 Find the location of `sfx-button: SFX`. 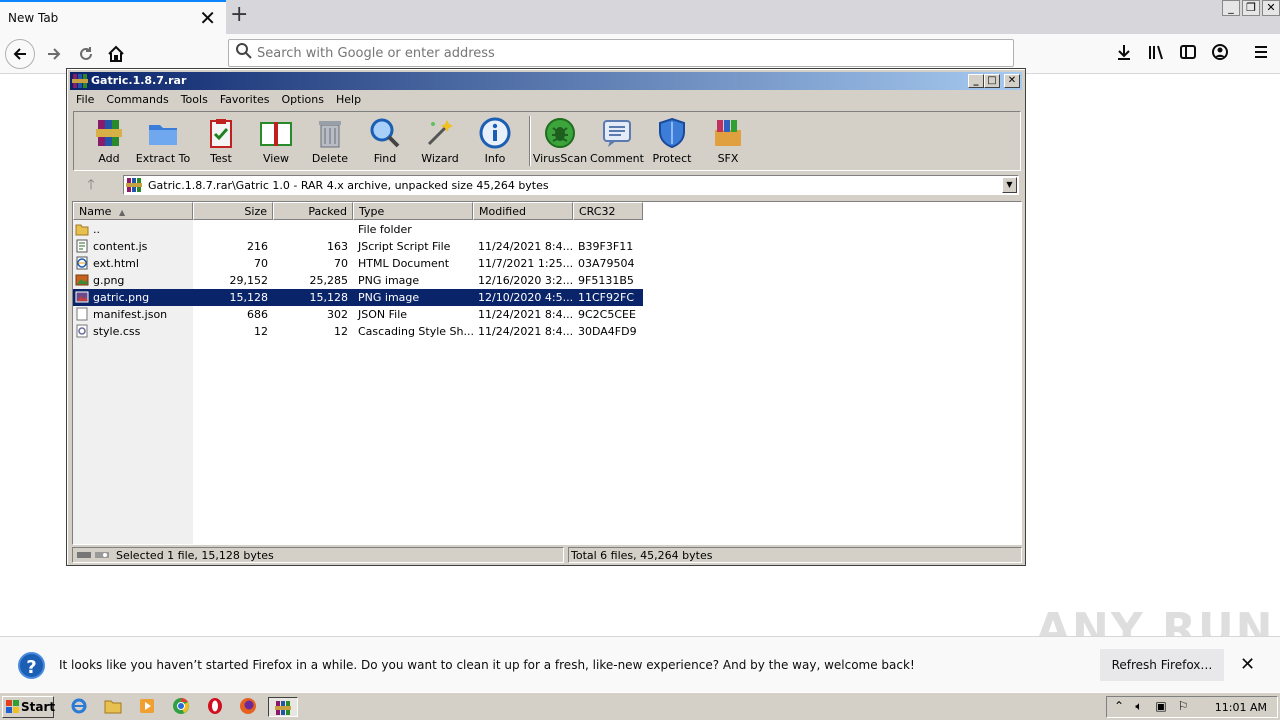

sfx-button: SFX is located at coordinates (728, 142).